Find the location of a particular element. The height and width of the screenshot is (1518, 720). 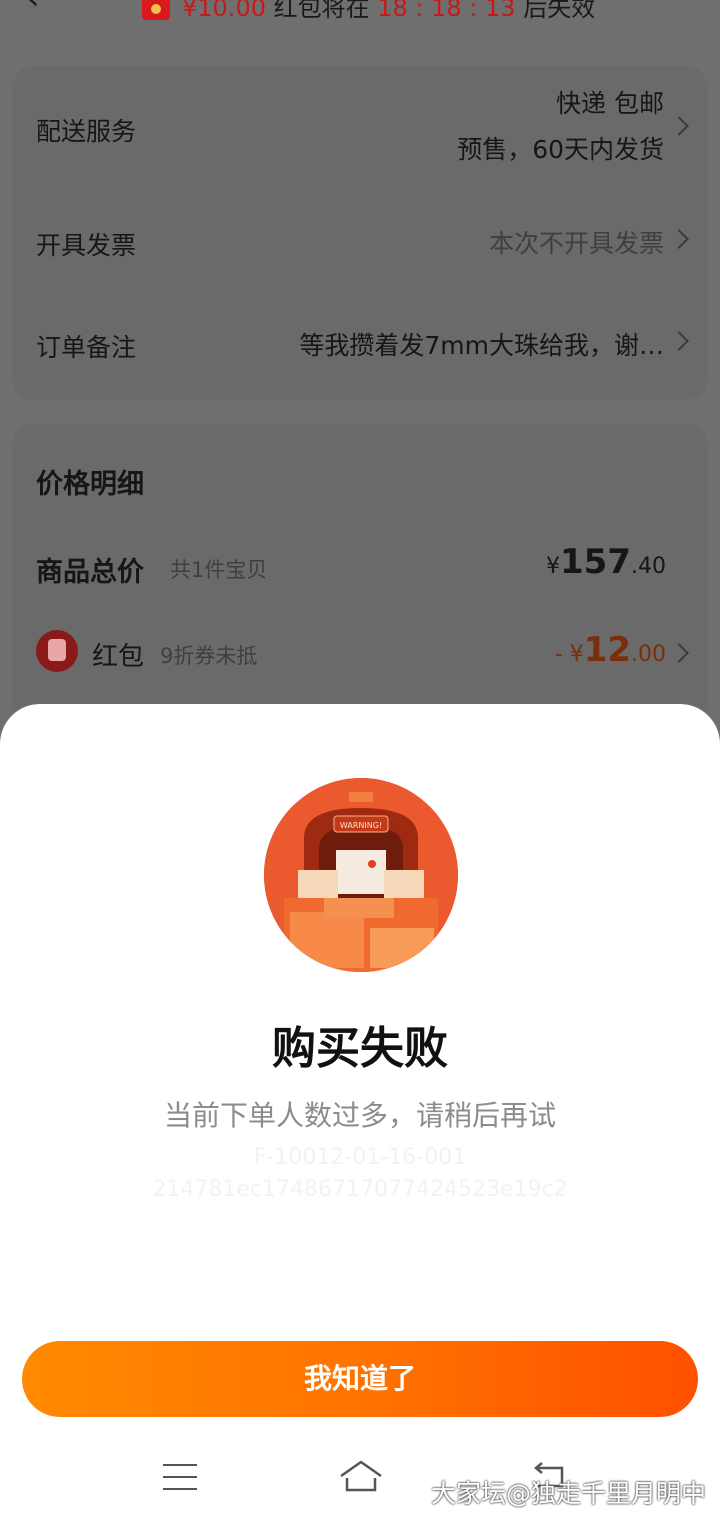

truck-warning-illustration-icon: WARNING! is located at coordinates (361, 875).